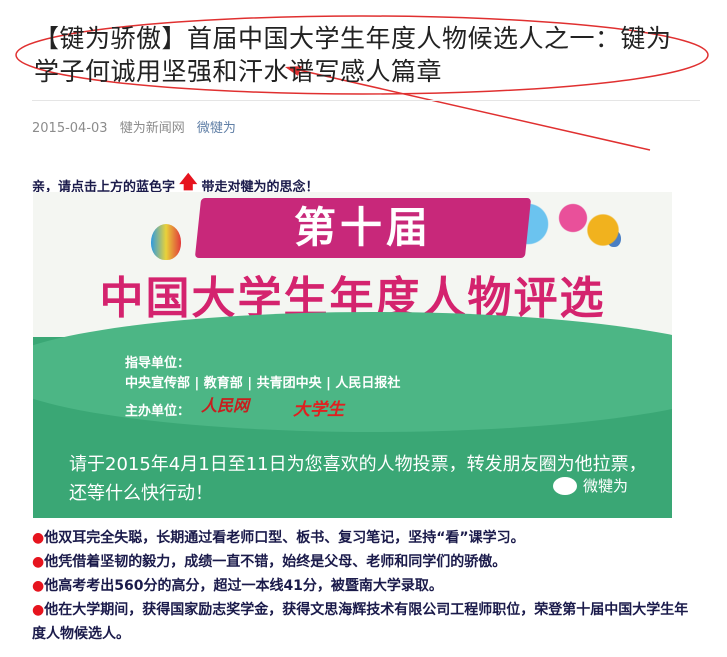  I want to click on college-student-logo: 大学生, so click(318, 410).